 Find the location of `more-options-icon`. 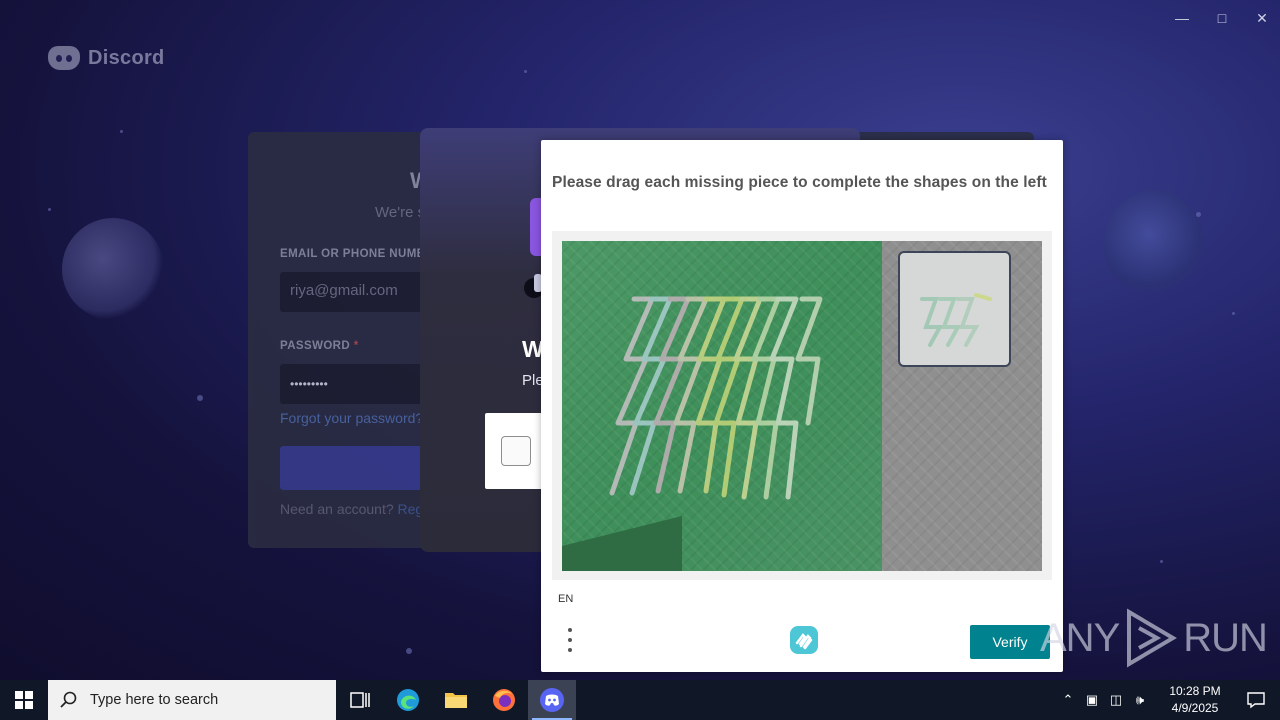

more-options-icon is located at coordinates (570, 643).